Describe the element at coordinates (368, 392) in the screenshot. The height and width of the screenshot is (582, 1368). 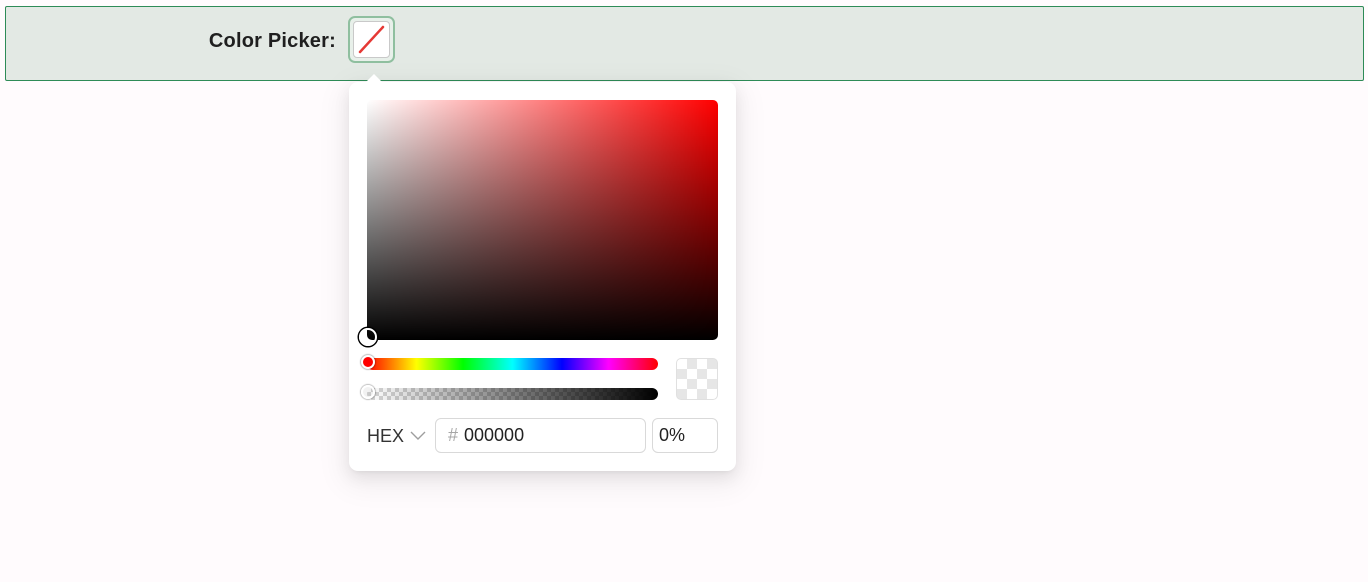
I see `alpha-slider-handle` at that location.